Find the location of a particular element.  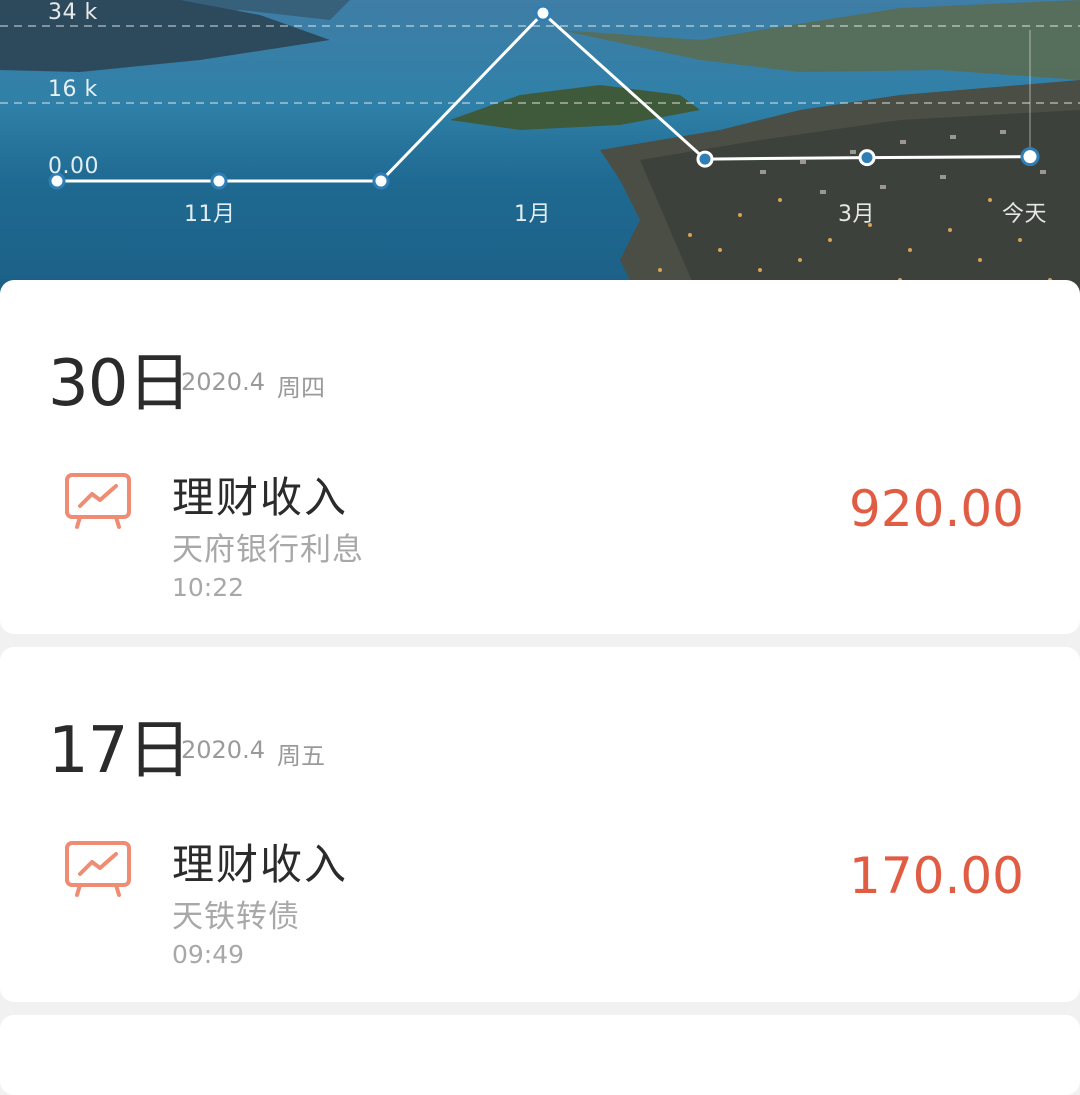

y-tick-label: 16 k is located at coordinates (73, 89).